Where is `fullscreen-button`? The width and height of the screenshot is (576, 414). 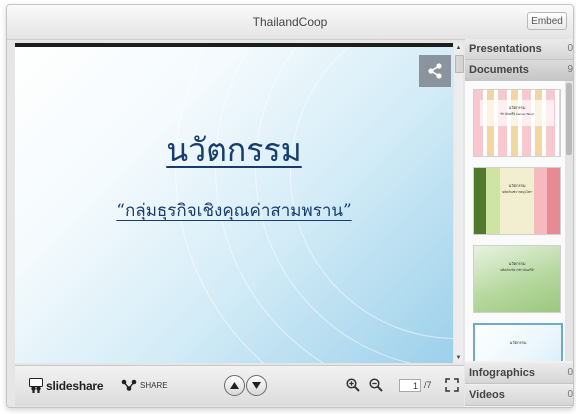
fullscreen-button is located at coordinates (452, 385).